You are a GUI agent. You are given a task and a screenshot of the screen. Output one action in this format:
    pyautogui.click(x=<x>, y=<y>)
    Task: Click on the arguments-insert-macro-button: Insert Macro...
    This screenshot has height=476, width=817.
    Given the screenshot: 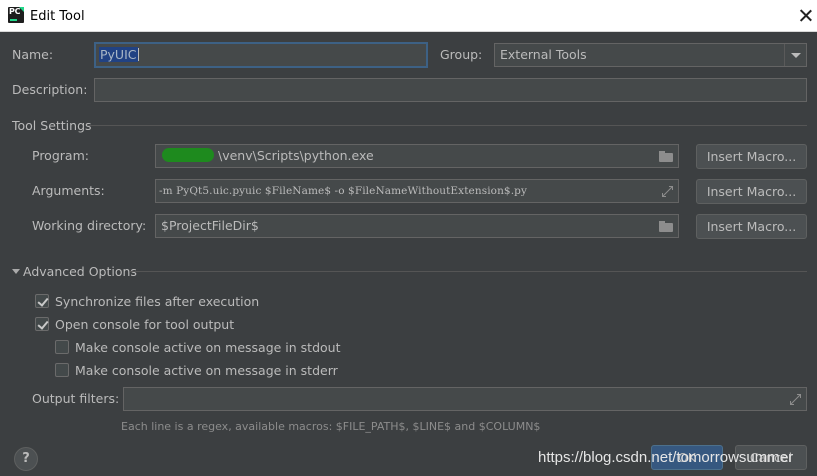 What is the action you would take?
    pyautogui.click(x=751, y=191)
    